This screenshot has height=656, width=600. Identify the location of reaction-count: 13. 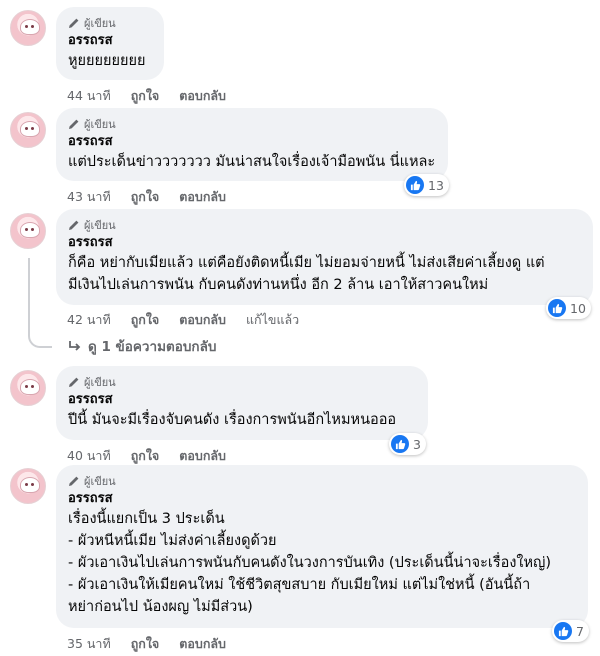
(426, 185).